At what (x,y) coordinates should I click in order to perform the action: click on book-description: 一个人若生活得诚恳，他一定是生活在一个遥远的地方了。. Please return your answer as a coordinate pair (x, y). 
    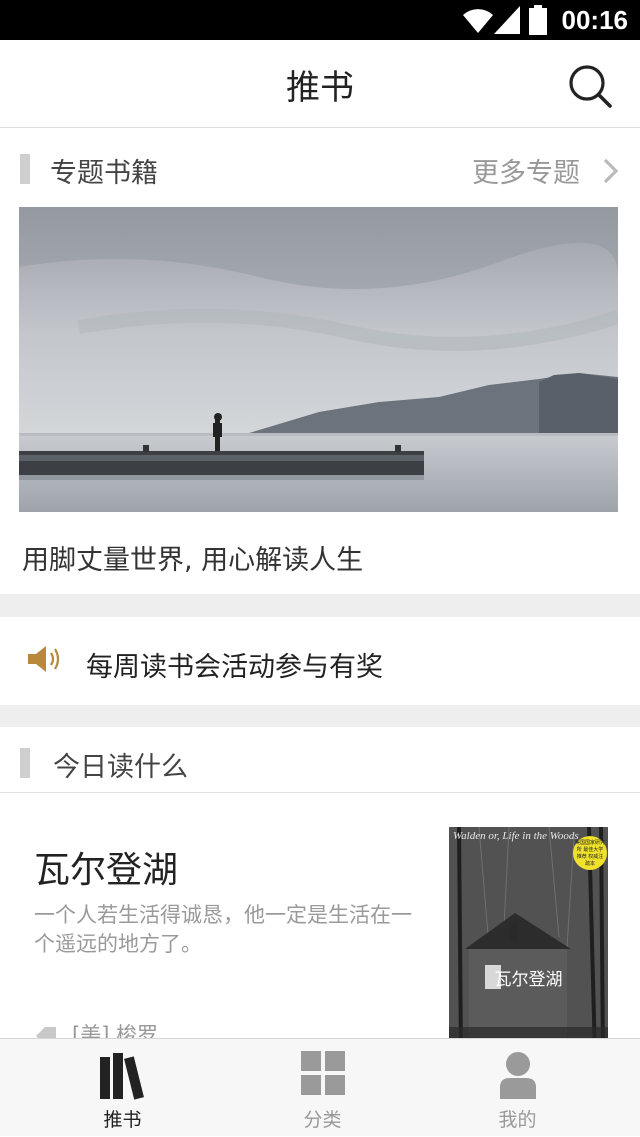
    Looking at the image, I should click on (223, 929).